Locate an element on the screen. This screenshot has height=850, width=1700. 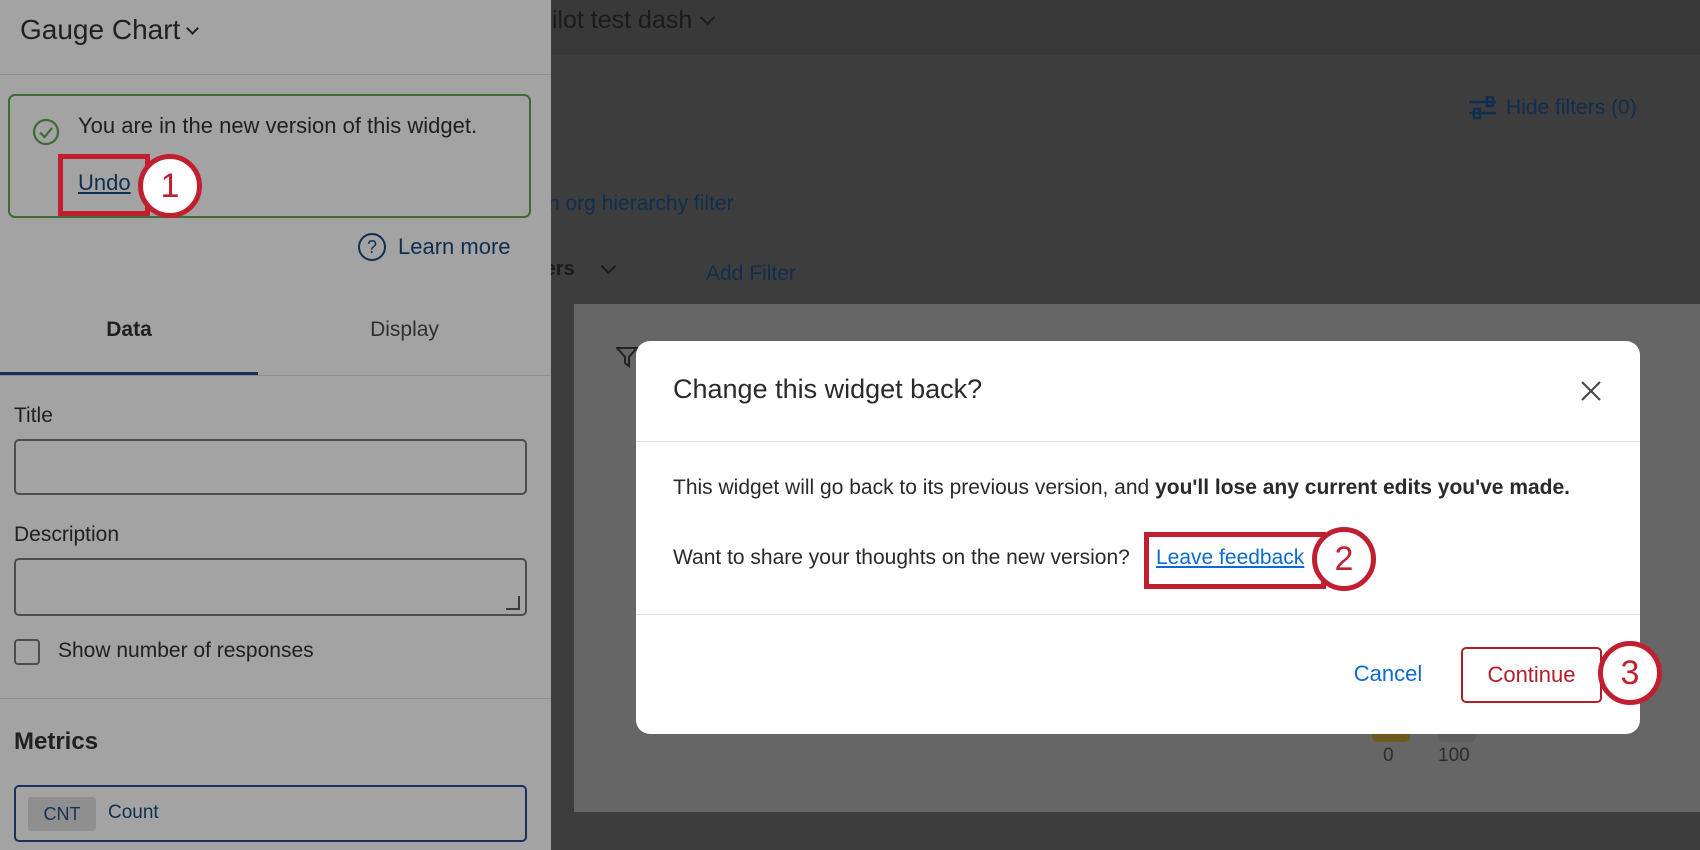
cancel-button: Cancel is located at coordinates (1388, 674).